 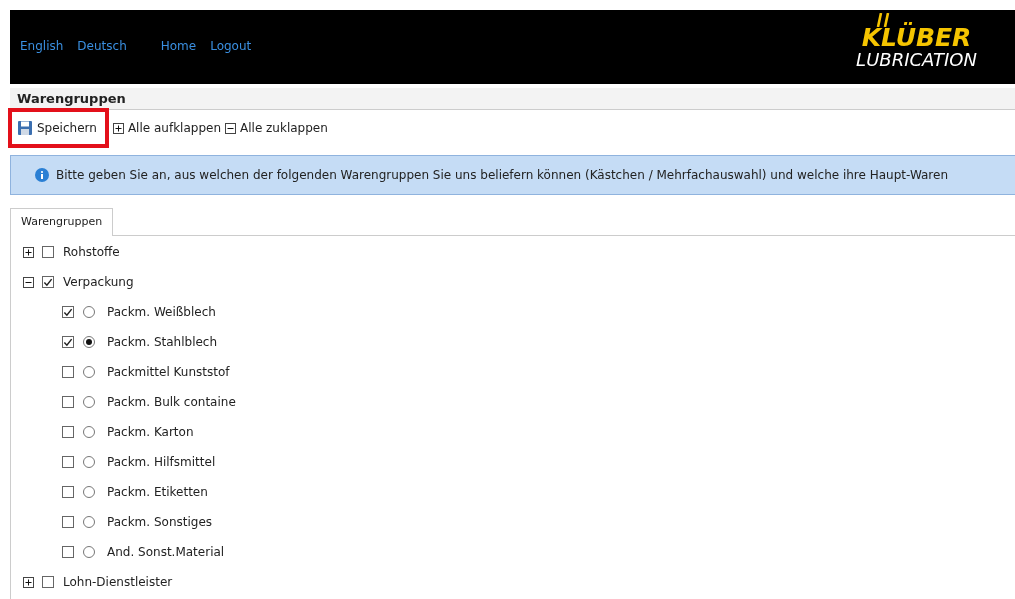 I want to click on tree-item-label: Lohn-Dienstleister, so click(x=117, y=582).